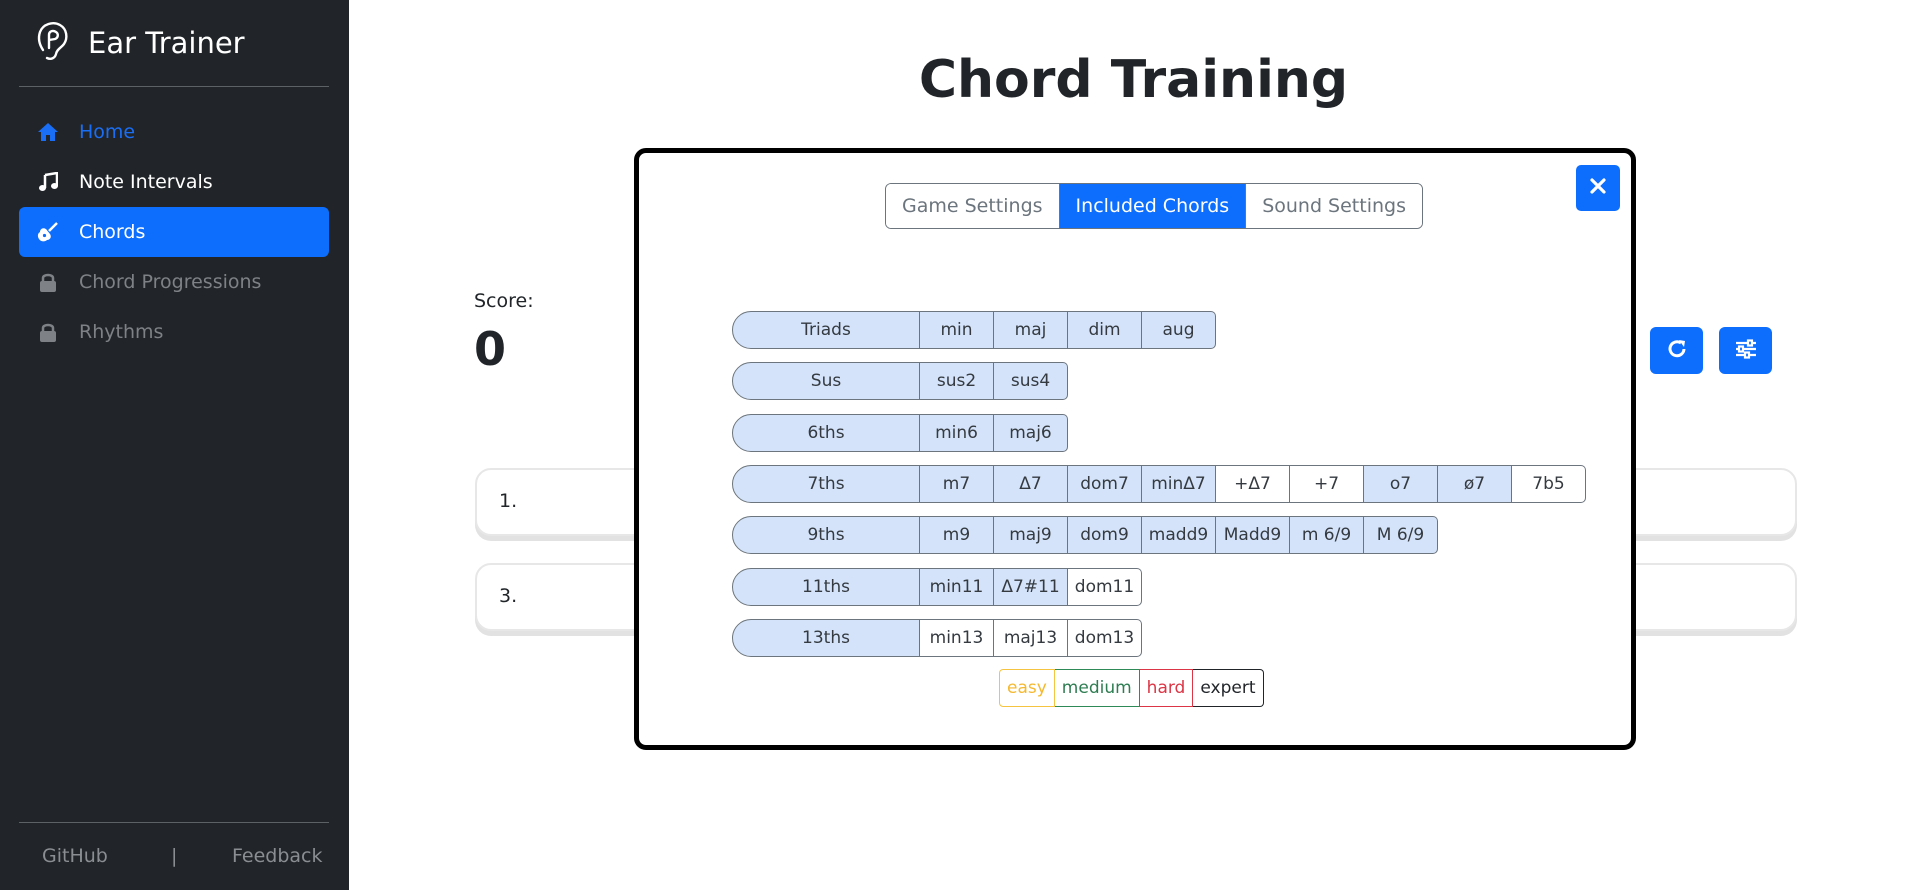 This screenshot has height=890, width=1917. Describe the element at coordinates (826, 586) in the screenshot. I see `chord-group-toggle: 11ths` at that location.